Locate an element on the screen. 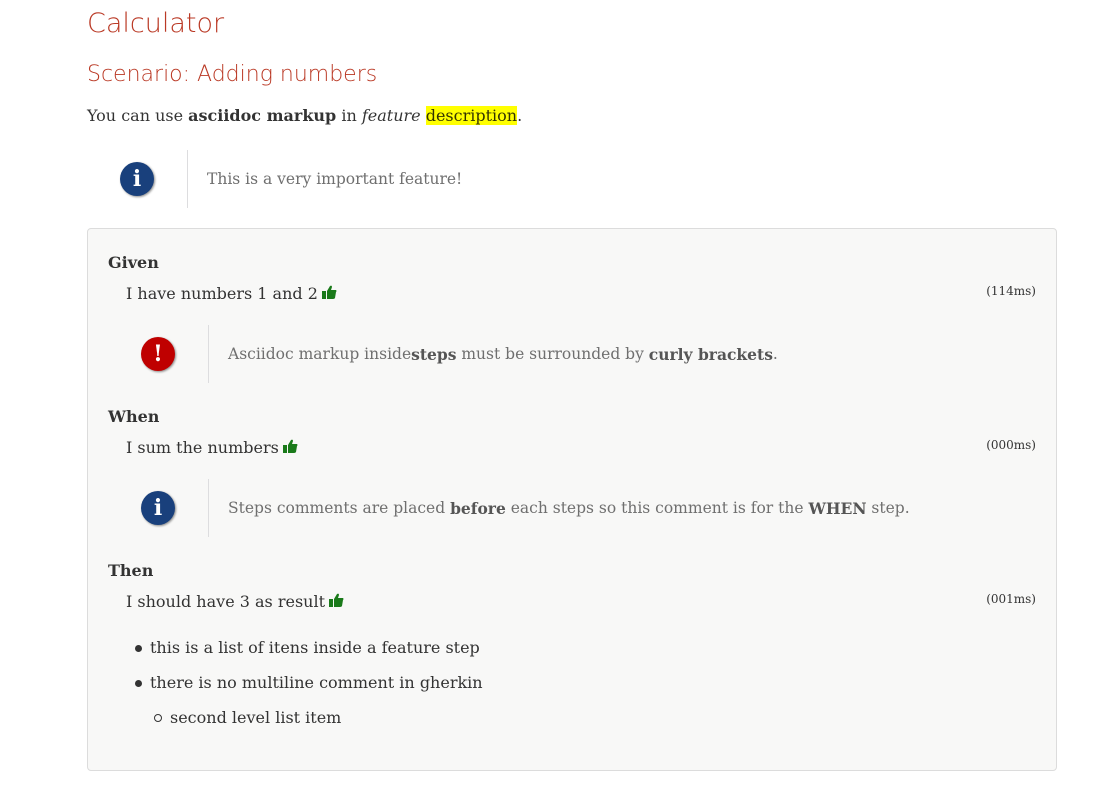 This screenshot has height=799, width=1098. when-step: I sum the numbers is located at coordinates (212, 447).